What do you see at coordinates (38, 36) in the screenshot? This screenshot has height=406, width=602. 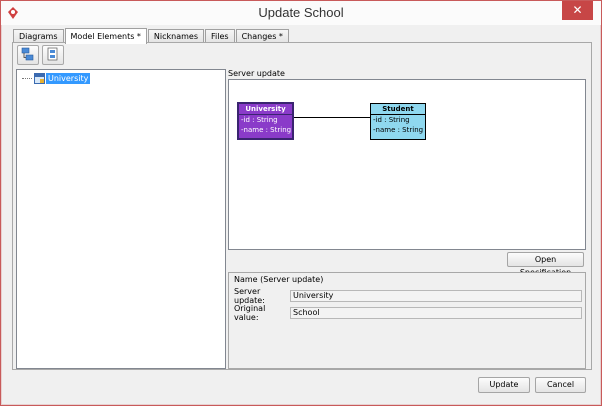 I see `tab-diagrams: Diagrams` at bounding box center [38, 36].